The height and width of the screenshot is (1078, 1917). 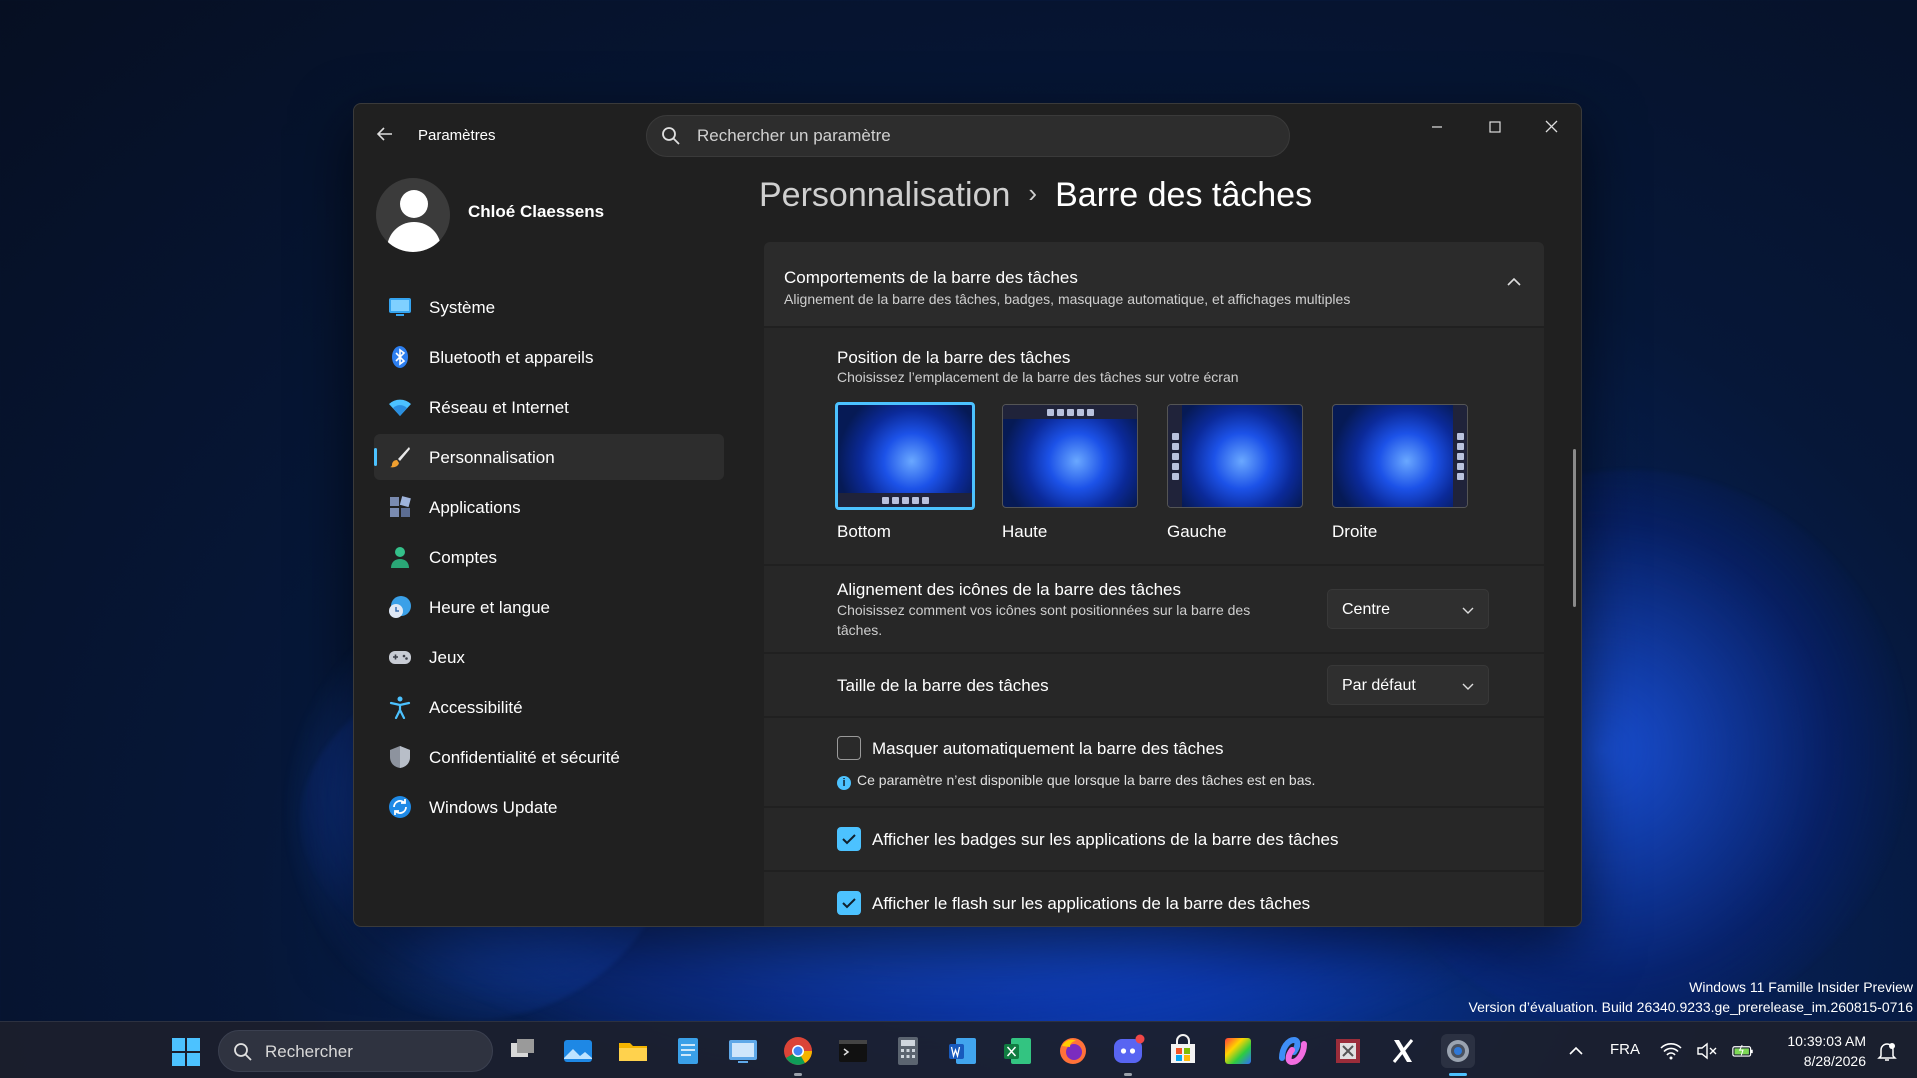 What do you see at coordinates (1197, 531) in the screenshot?
I see `position-option-label: Gauche` at bounding box center [1197, 531].